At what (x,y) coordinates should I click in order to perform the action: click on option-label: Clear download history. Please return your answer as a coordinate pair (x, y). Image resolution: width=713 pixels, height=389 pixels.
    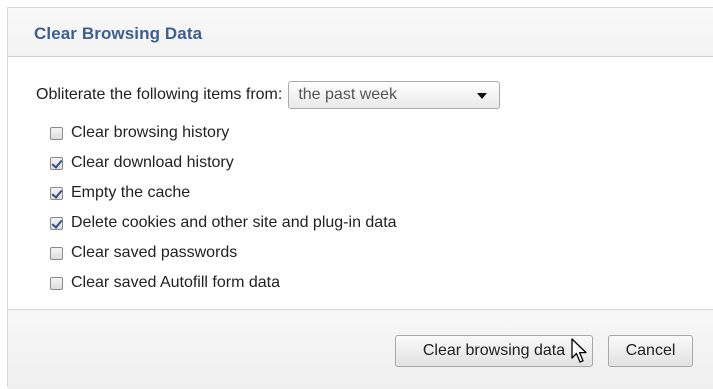
    Looking at the image, I should click on (152, 162).